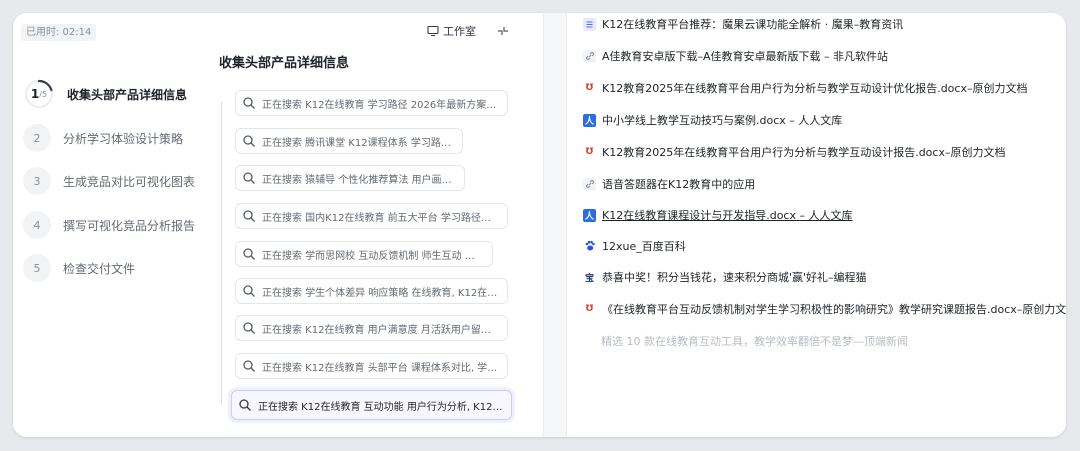  What do you see at coordinates (589, 246) in the screenshot?
I see `baidu-paw-icon` at bounding box center [589, 246].